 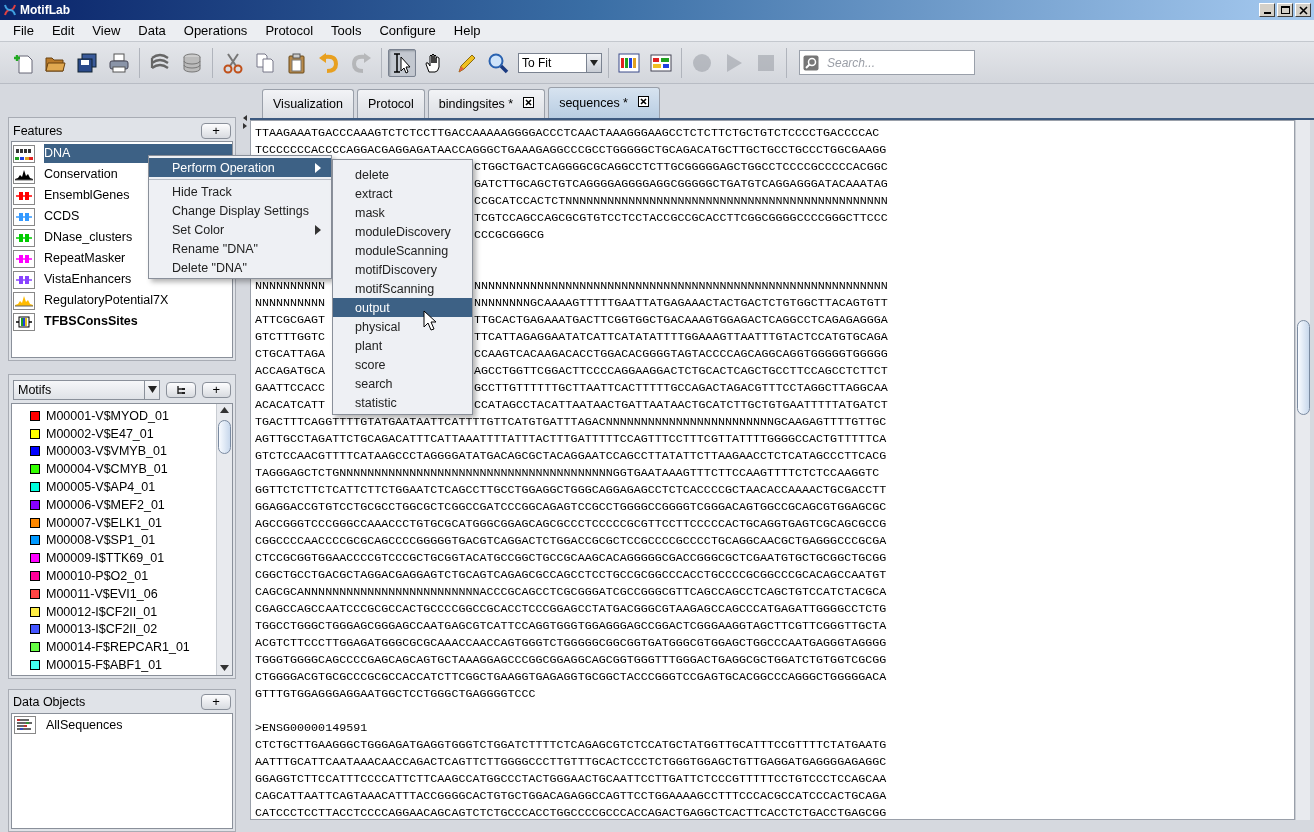 I want to click on sequence-line: ACCAGATGCA, so click(x=290, y=371).